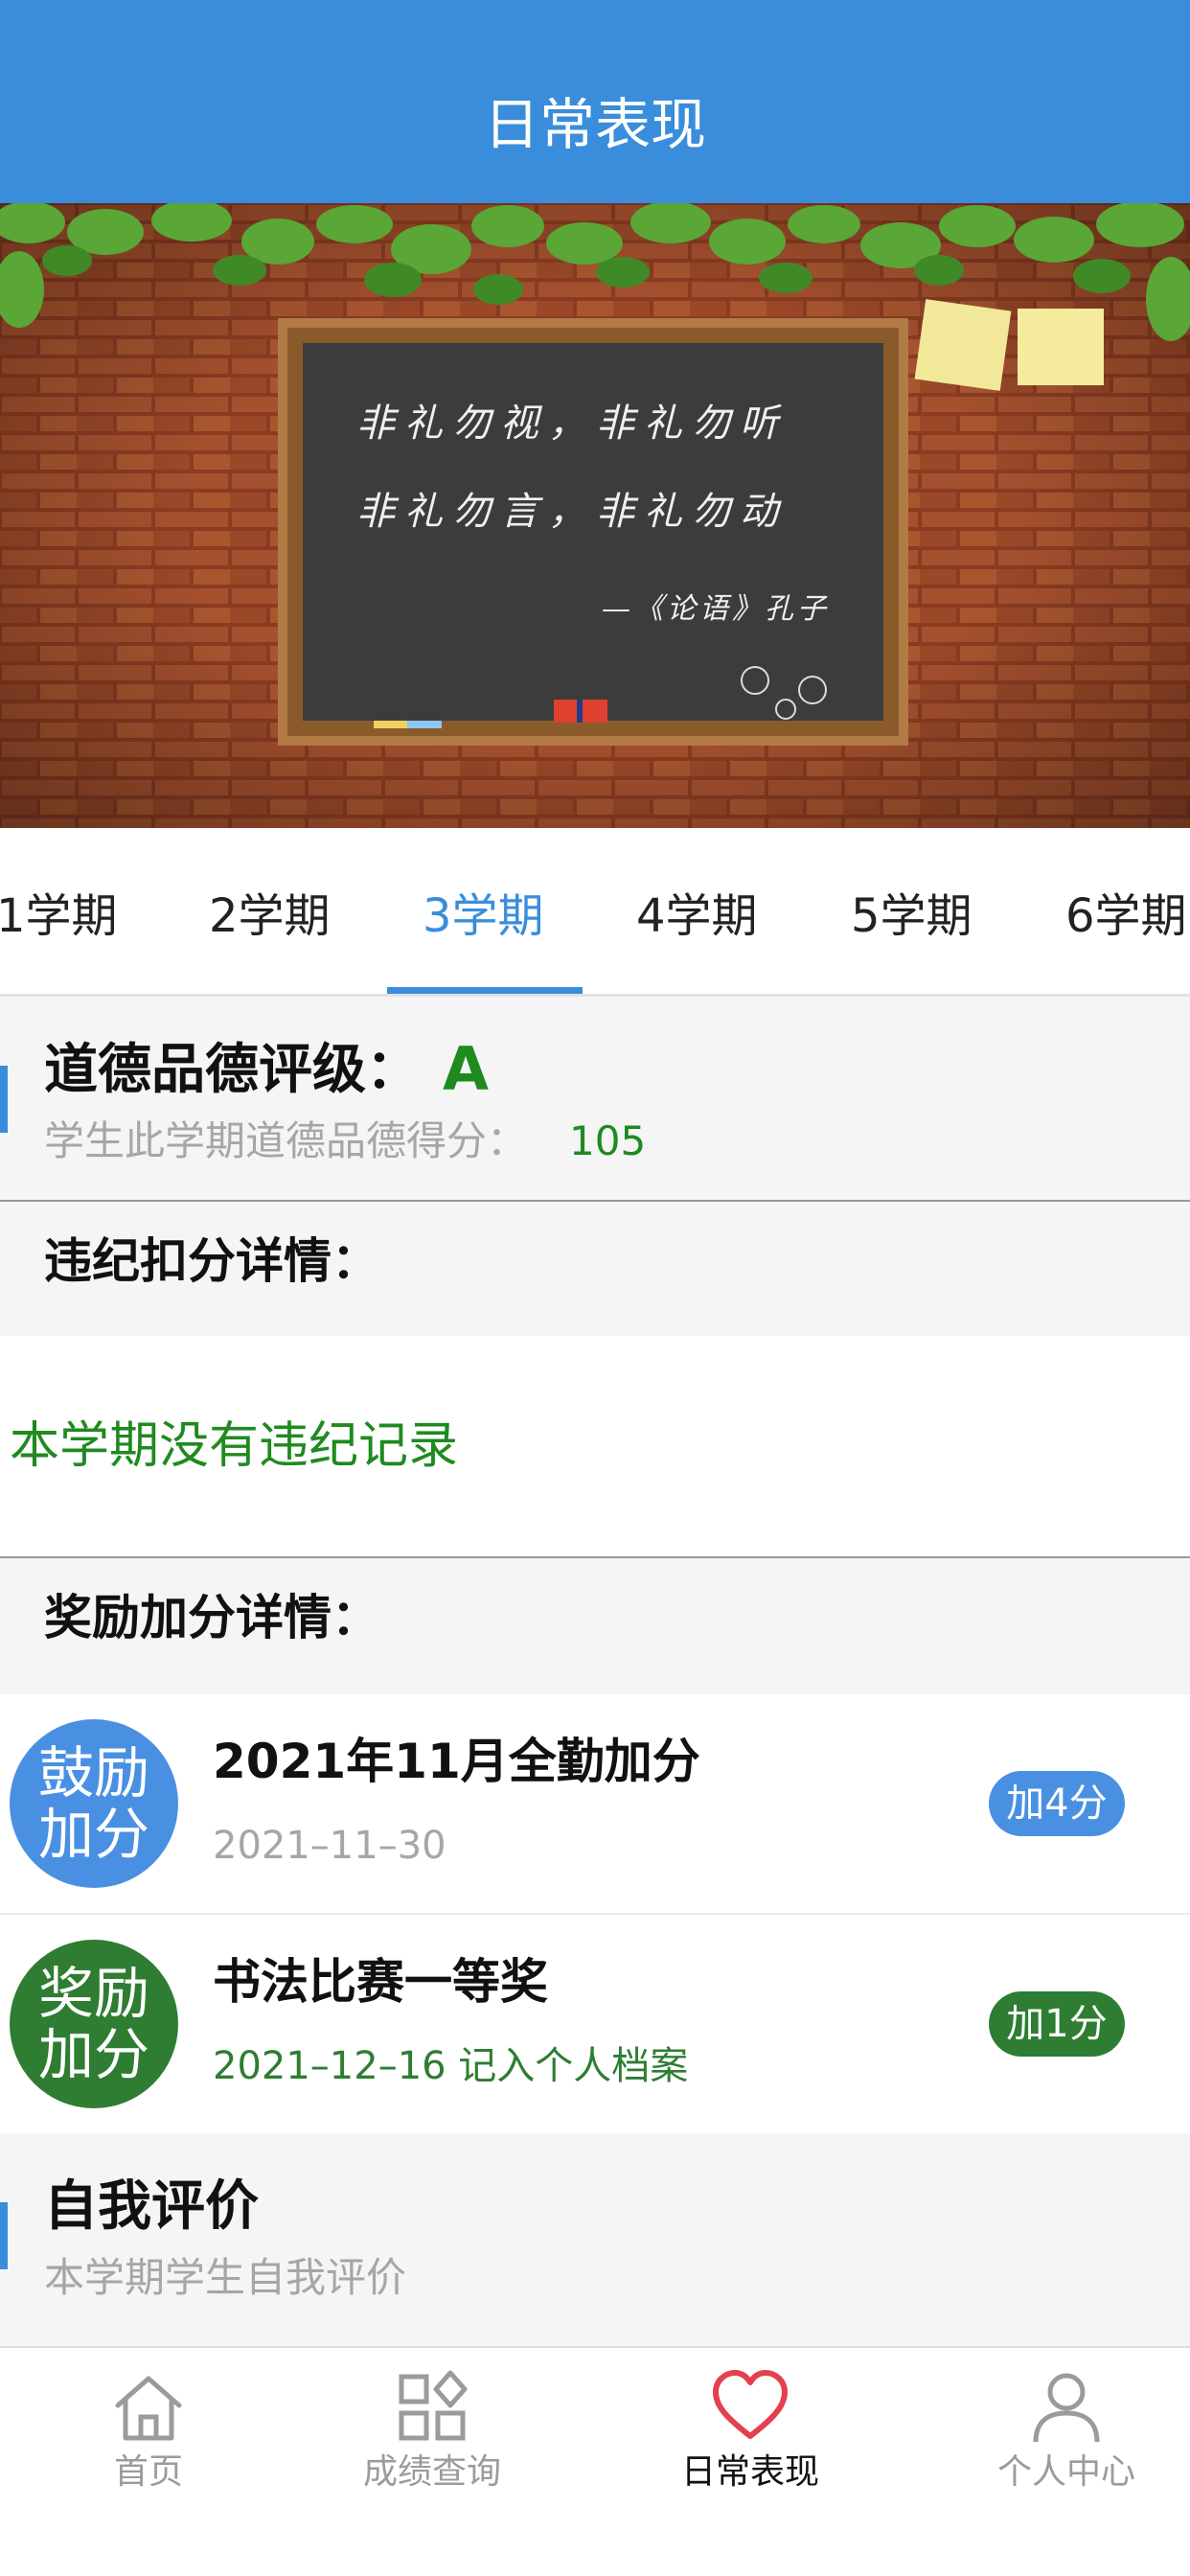 Image resolution: width=1190 pixels, height=2576 pixels. Describe the element at coordinates (697, 916) in the screenshot. I see `tab-semester-4: 4学期` at that location.